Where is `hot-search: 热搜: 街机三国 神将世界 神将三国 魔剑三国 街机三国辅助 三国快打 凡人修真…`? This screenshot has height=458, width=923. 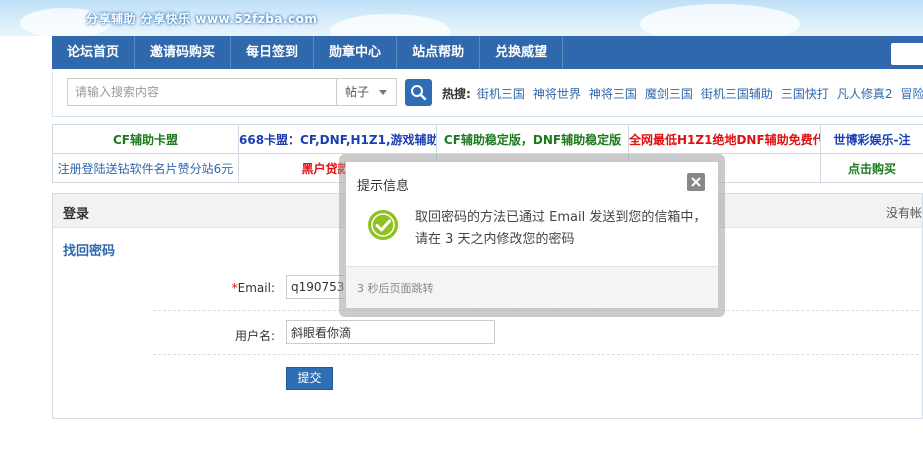 hot-search: 热搜: 街机三国 神将世界 神将三国 魔剑三国 街机三国辅助 三国快打 凡人修真… is located at coordinates (682, 93).